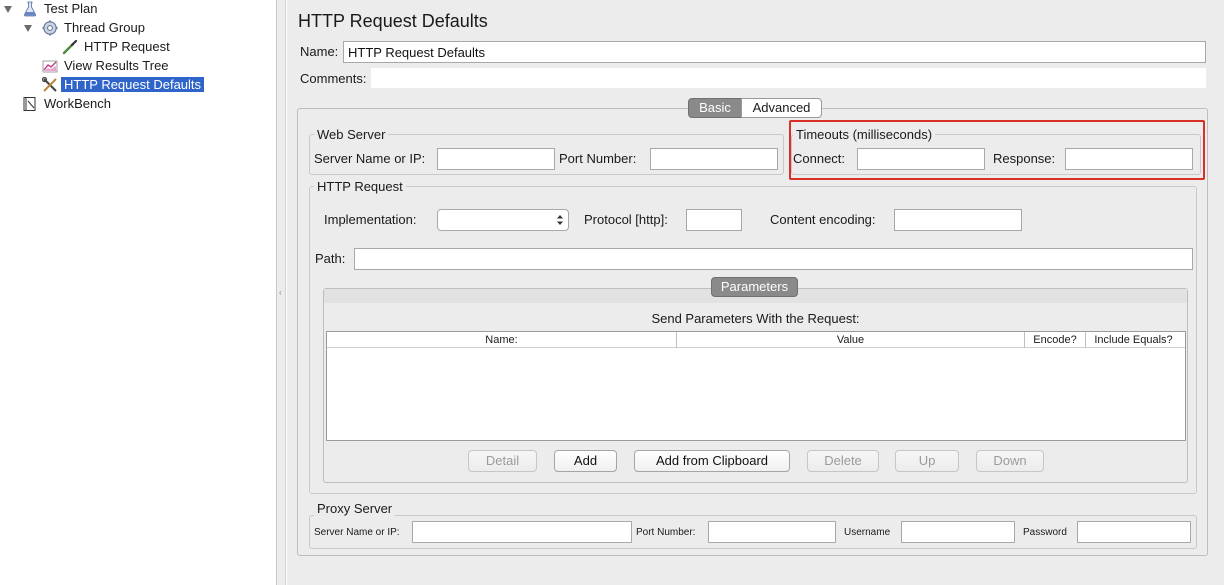 The width and height of the screenshot is (1224, 585). I want to click on tab-advanced: Advanced, so click(781, 108).